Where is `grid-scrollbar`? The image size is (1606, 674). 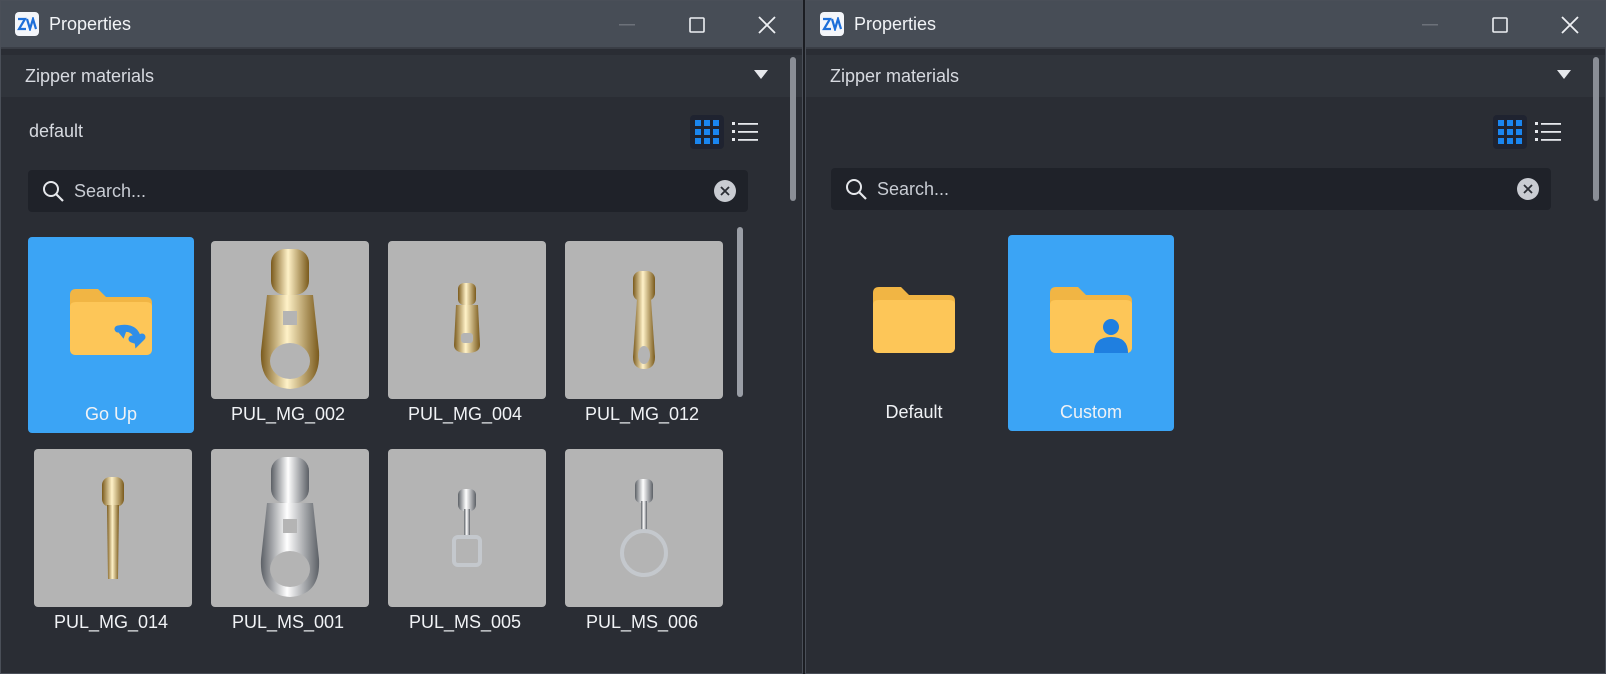 grid-scrollbar is located at coordinates (740, 312).